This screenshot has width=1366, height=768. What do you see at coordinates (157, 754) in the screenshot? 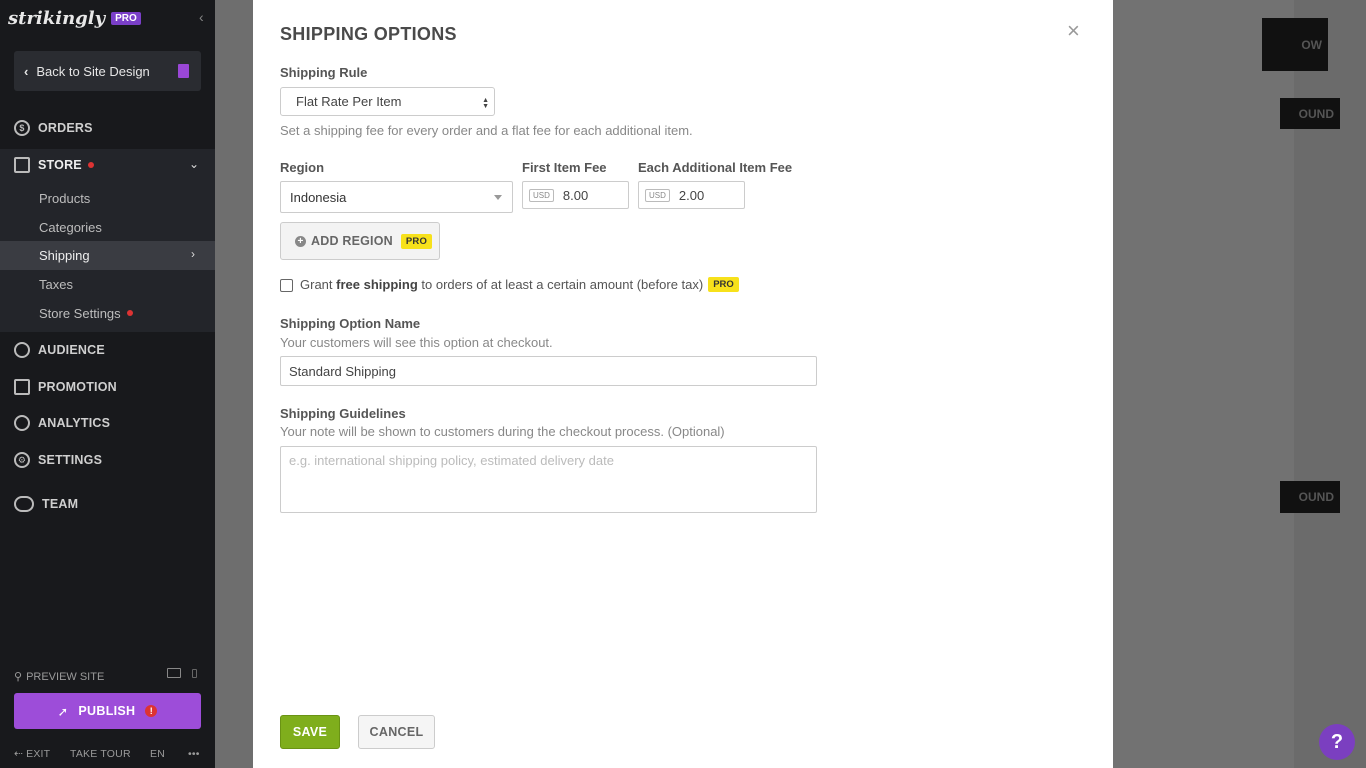
I see `language-link: EN` at bounding box center [157, 754].